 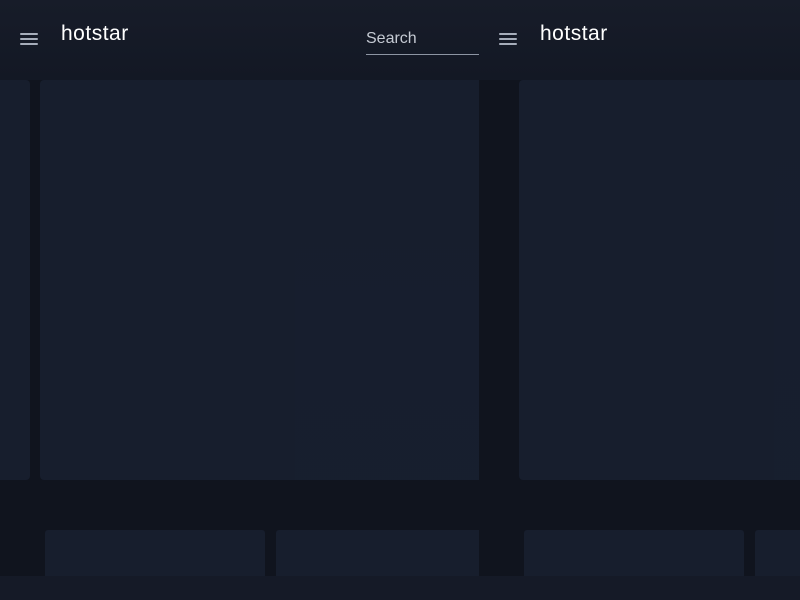 What do you see at coordinates (400, 588) in the screenshot?
I see `bottom-strip` at bounding box center [400, 588].